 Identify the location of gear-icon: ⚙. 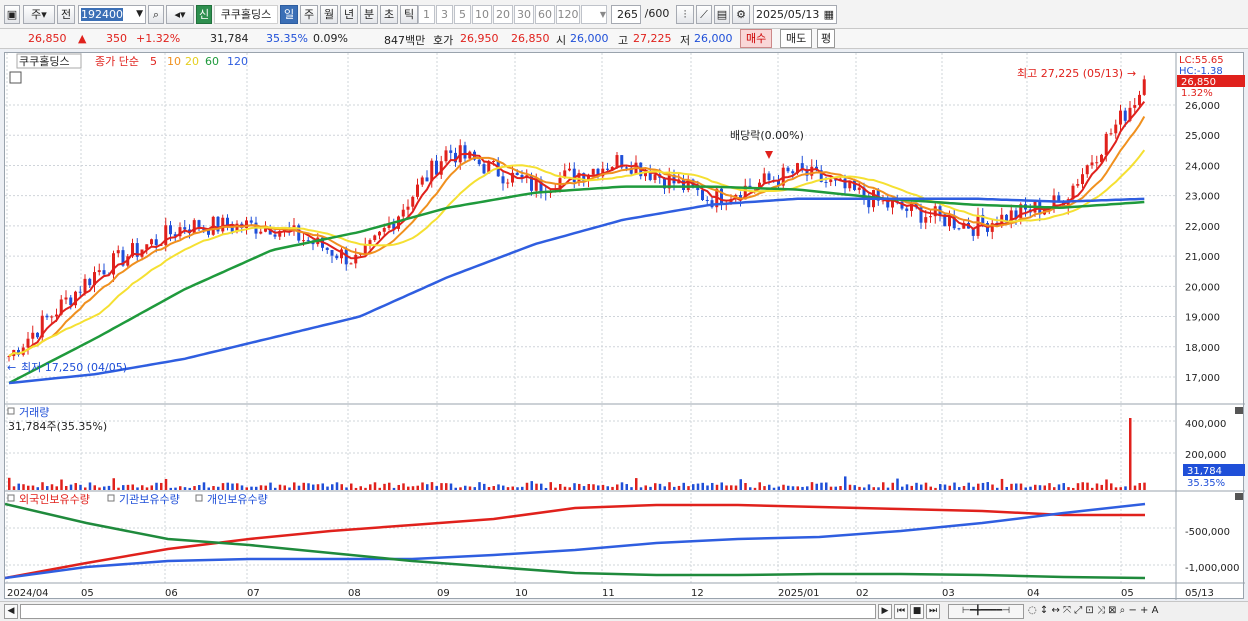
(741, 14).